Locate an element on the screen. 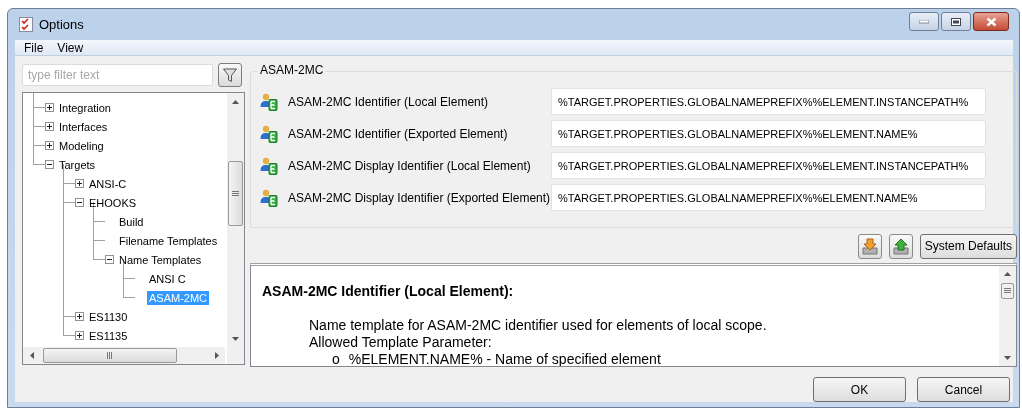 The image size is (1022, 415). tree-item: Name Templates is located at coordinates (160, 259).